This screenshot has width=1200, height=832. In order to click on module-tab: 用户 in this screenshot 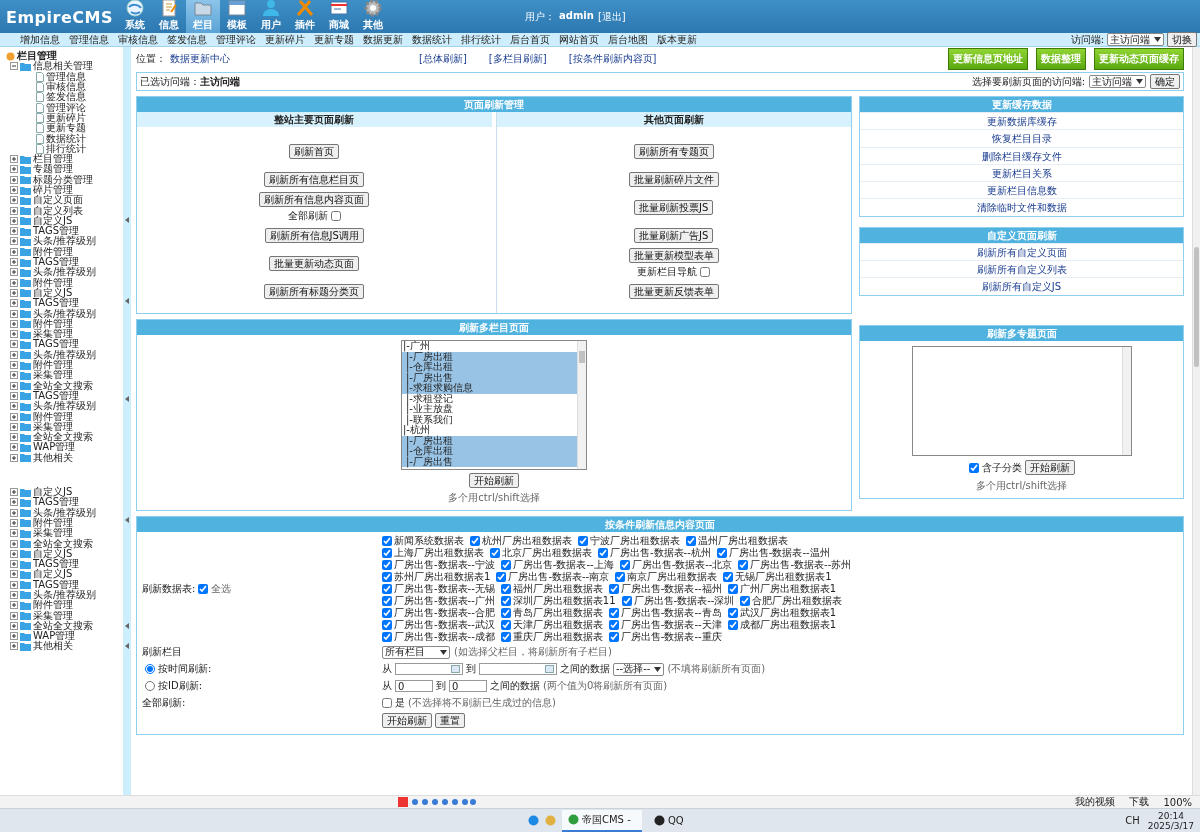, I will do `click(271, 16)`.